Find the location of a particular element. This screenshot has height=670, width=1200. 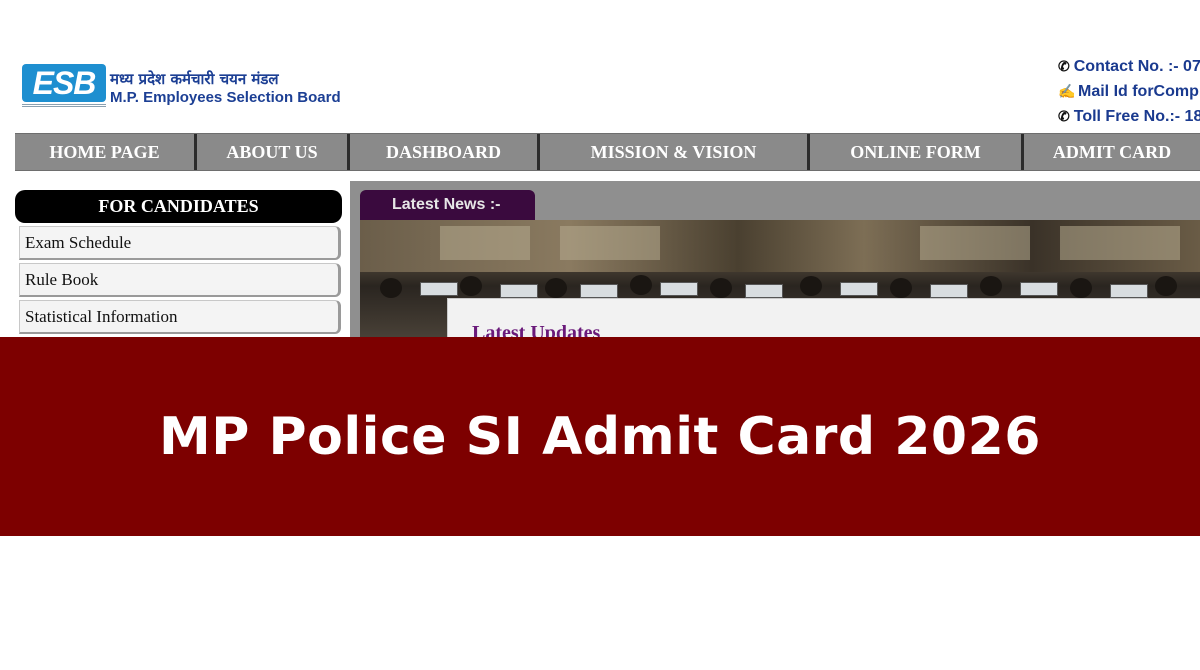

nav-home-page: HOME PAGE is located at coordinates (106, 152).